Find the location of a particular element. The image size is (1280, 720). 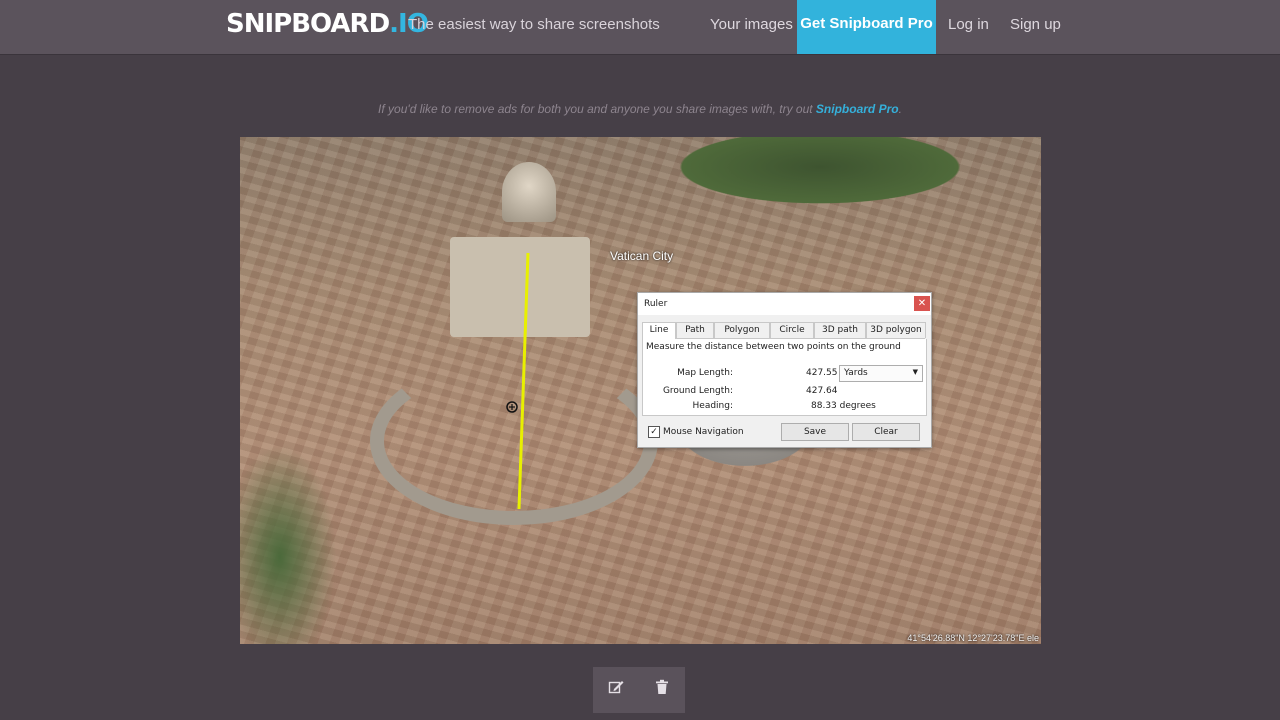

ad-note-end: . is located at coordinates (900, 109).